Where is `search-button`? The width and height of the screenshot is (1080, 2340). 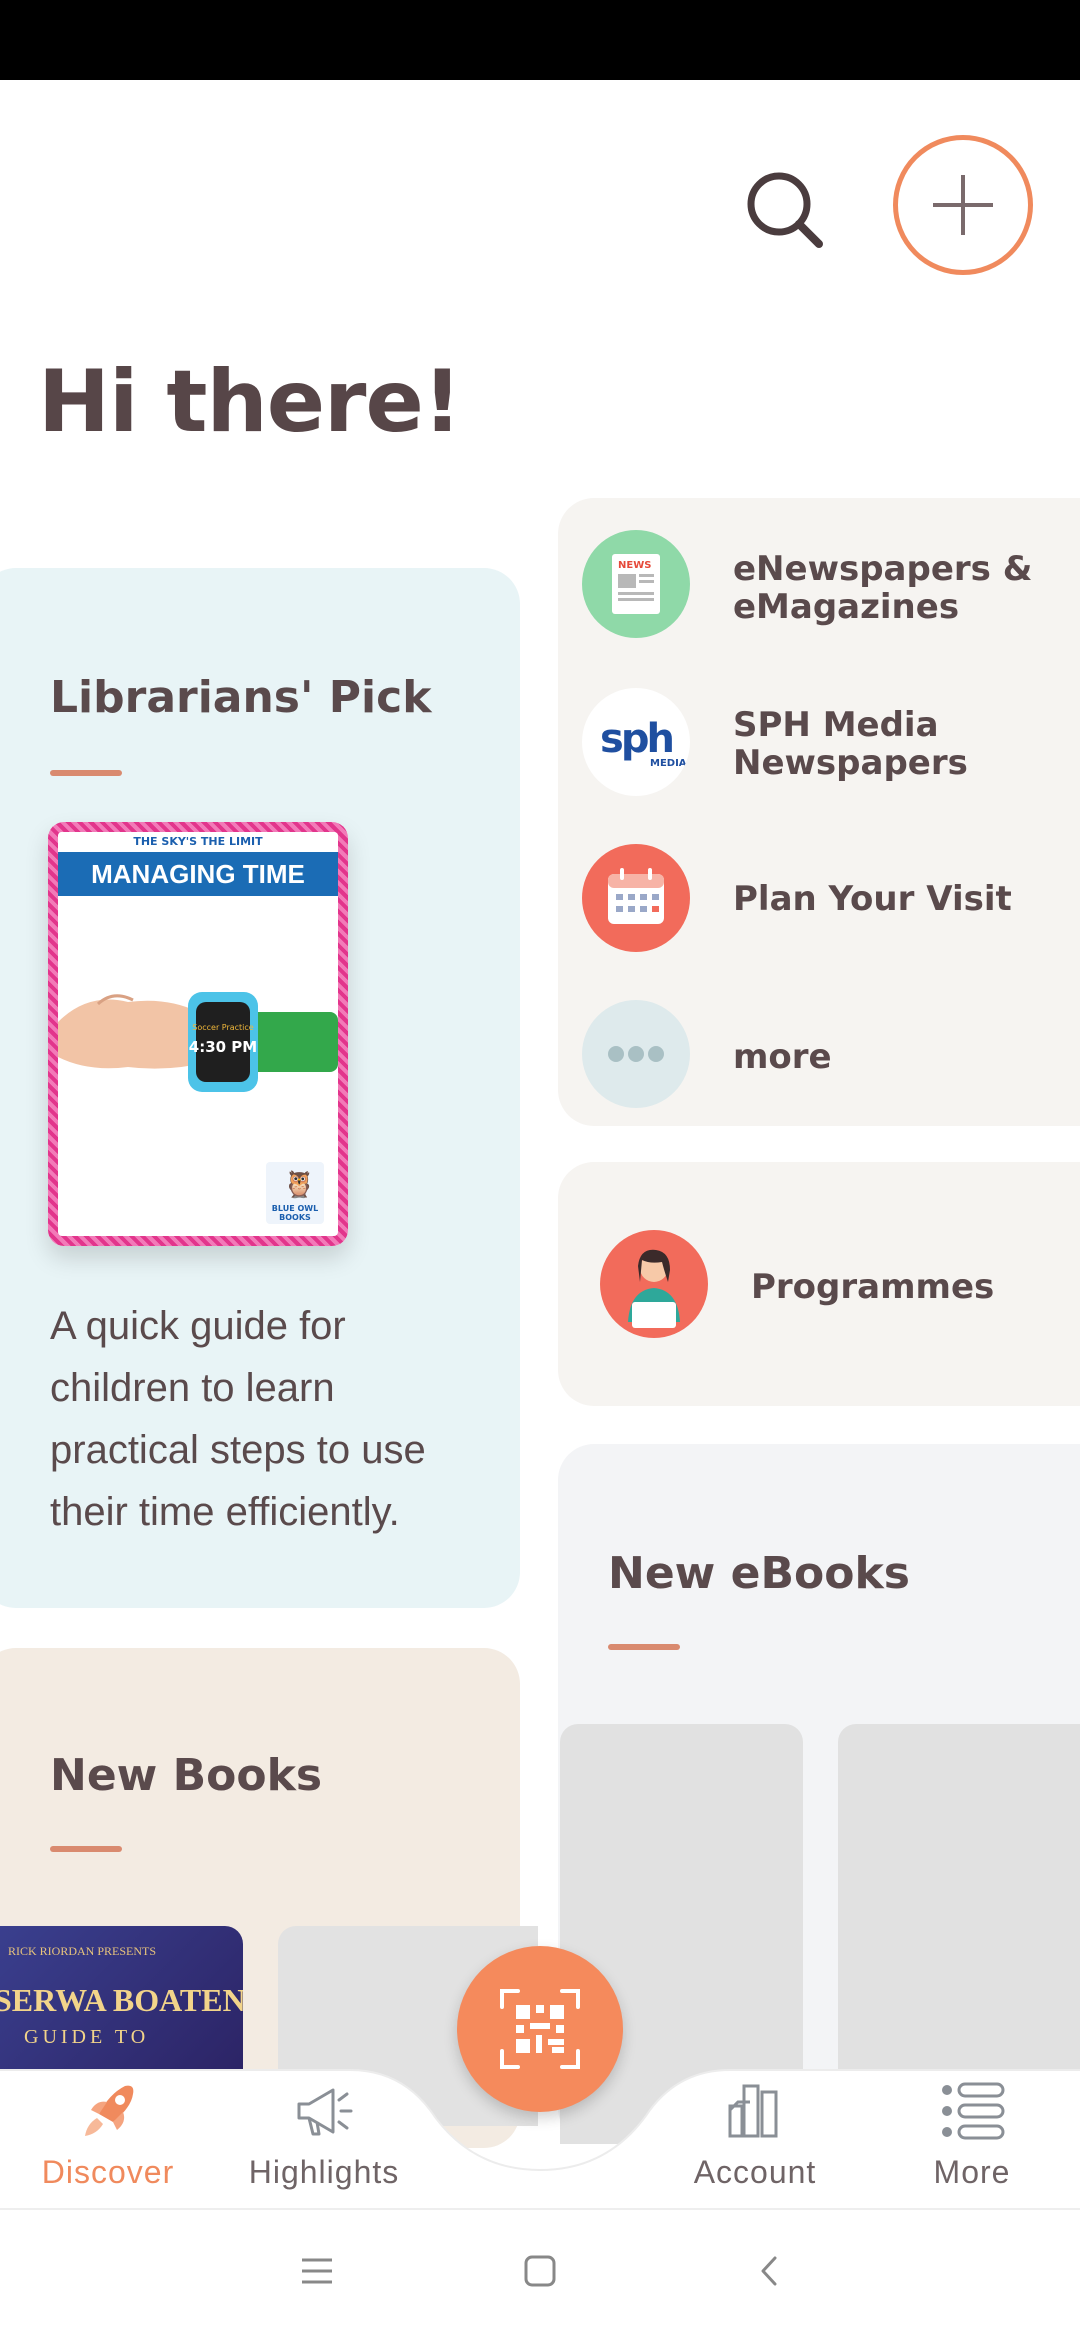
search-button is located at coordinates (785, 210).